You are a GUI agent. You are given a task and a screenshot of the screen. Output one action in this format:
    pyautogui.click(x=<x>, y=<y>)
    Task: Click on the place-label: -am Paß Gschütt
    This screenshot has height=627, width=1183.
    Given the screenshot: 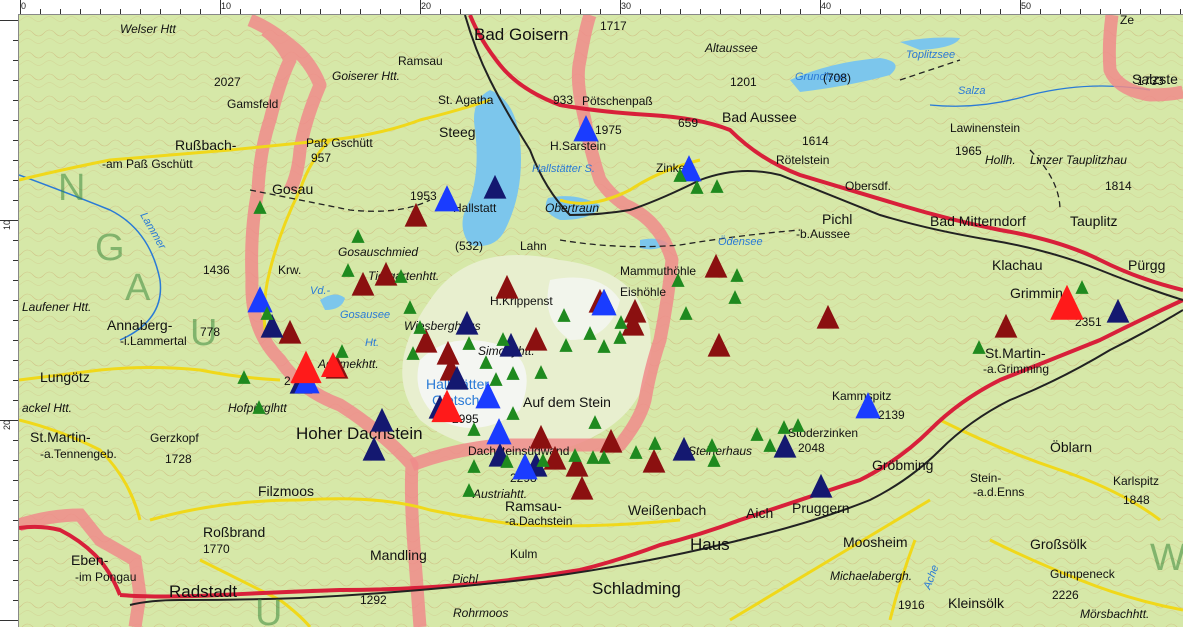 What is the action you would take?
    pyautogui.click(x=147, y=164)
    